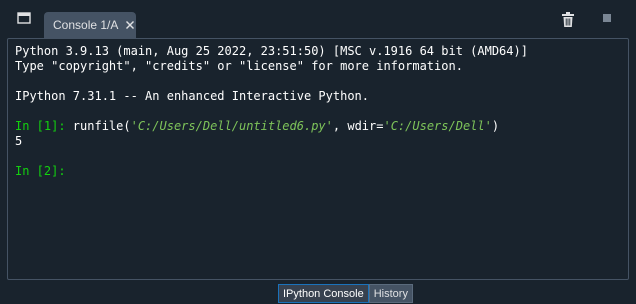 The height and width of the screenshot is (304, 636). I want to click on window-browse-icon, so click(24, 18).